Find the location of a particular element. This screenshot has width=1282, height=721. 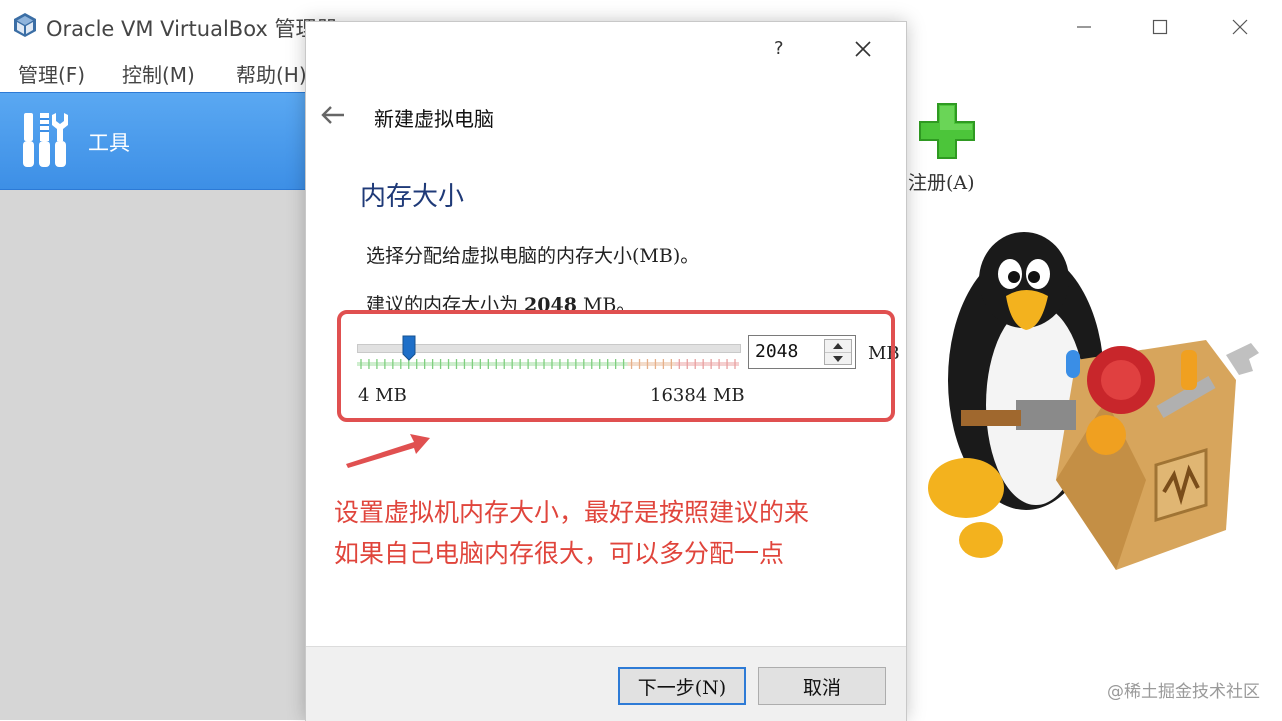

maximize-icon is located at coordinates (1160, 27).